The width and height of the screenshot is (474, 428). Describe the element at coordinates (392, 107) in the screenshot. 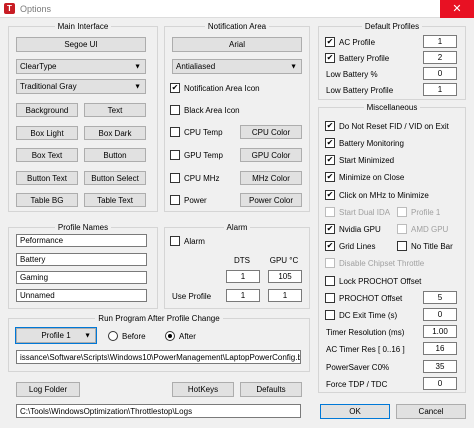

I see `miscellaneous-title: Miscellaneous` at that location.